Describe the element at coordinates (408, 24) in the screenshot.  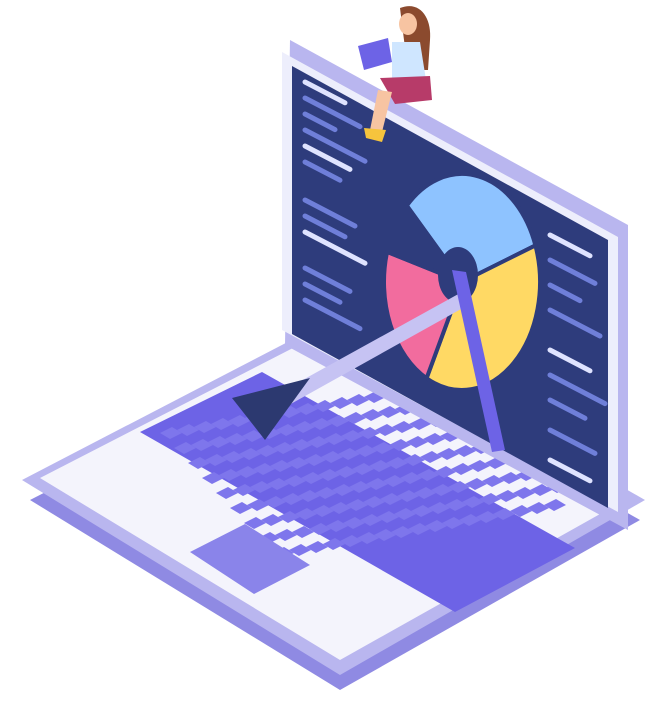
I see `woman-face` at that location.